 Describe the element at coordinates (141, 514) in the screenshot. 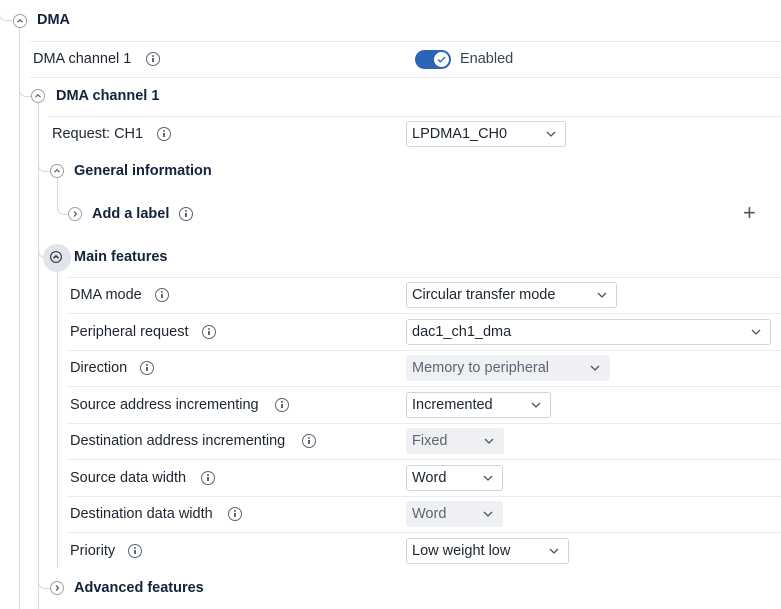

I see `destination-data-width-label: Destination data width` at that location.